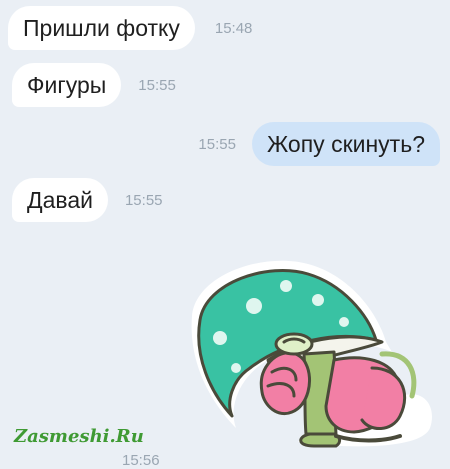 This screenshot has width=450, height=469. What do you see at coordinates (101, 28) in the screenshot?
I see `message-bubble: Пришли фотку` at bounding box center [101, 28].